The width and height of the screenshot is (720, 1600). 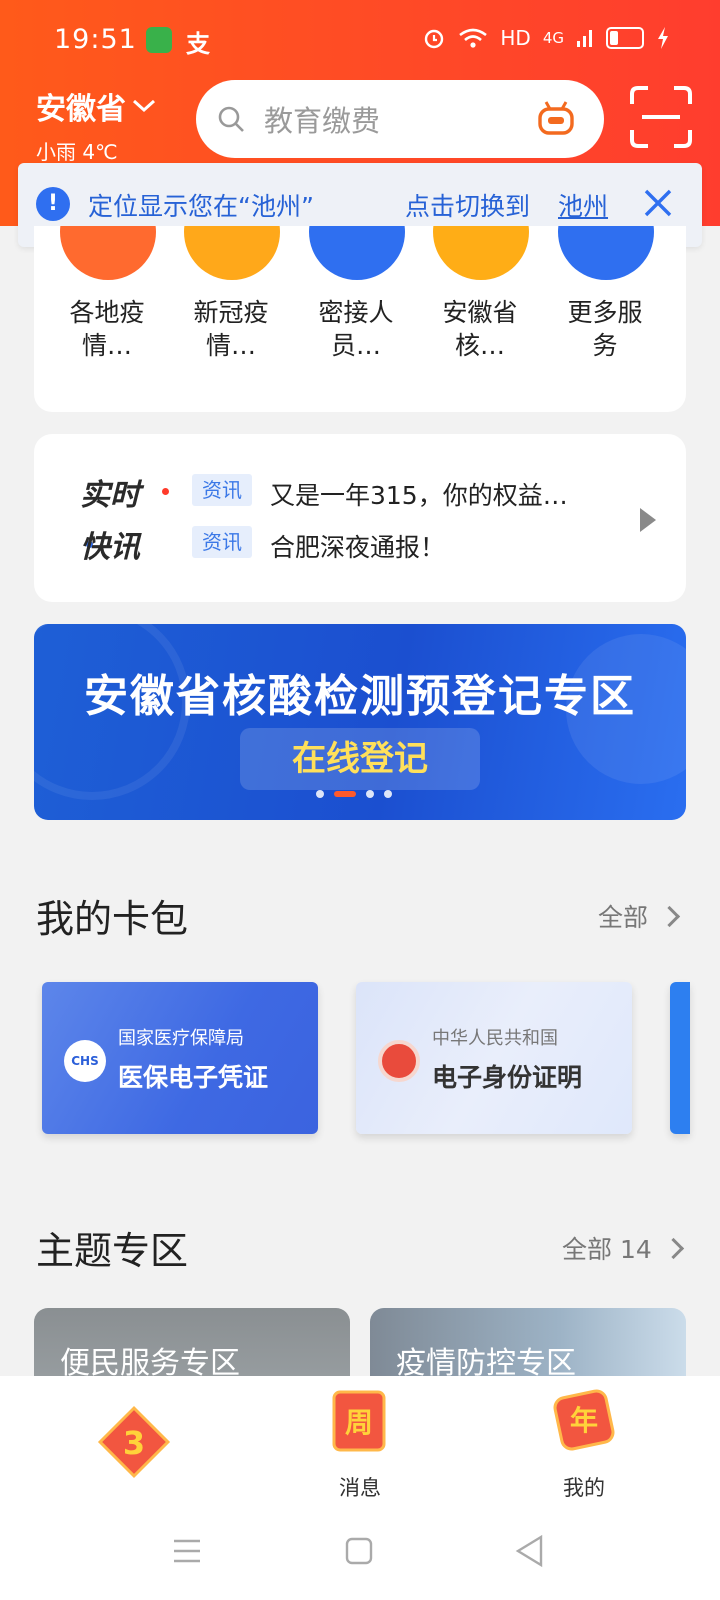 I want to click on bottom-tab-bar: 3 周 消息 年 我的, so click(x=360, y=1441).